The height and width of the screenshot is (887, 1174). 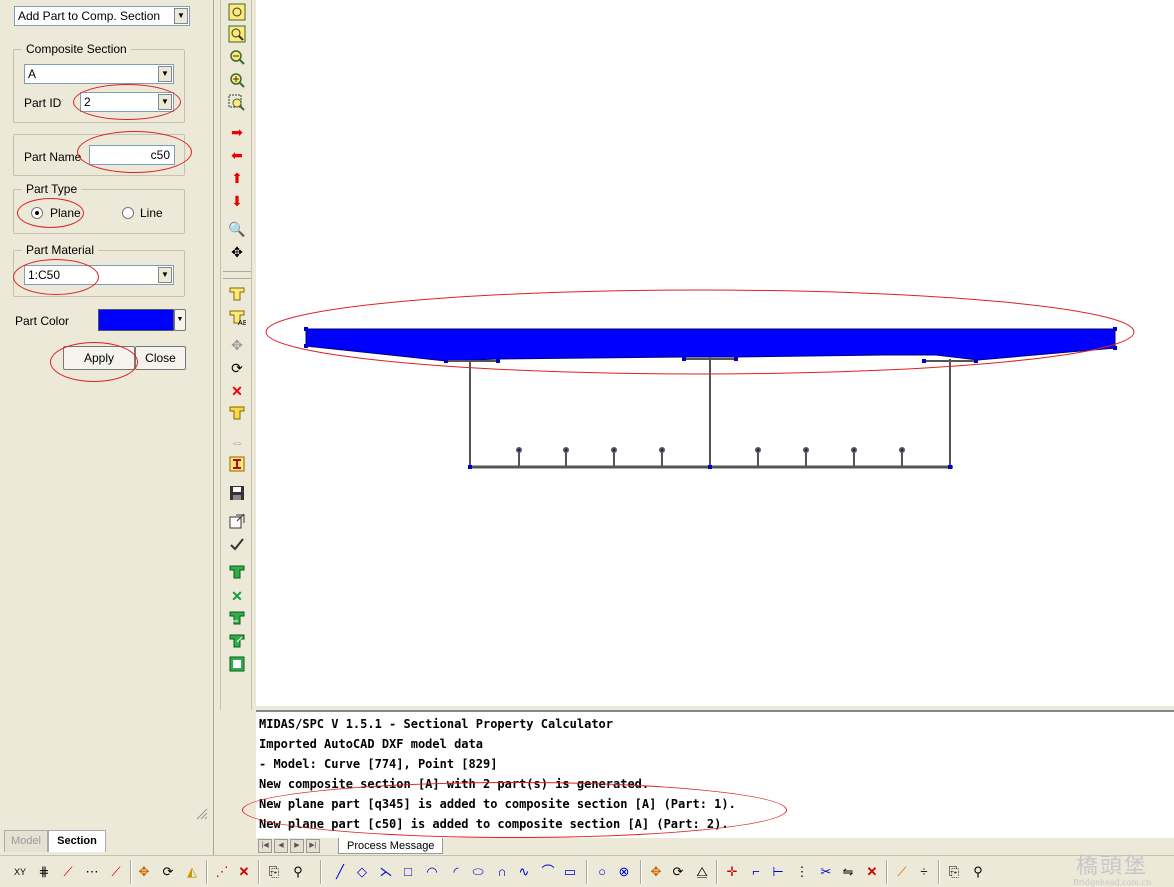 What do you see at coordinates (99, 74) in the screenshot?
I see `composite-section-select: A ▼` at bounding box center [99, 74].